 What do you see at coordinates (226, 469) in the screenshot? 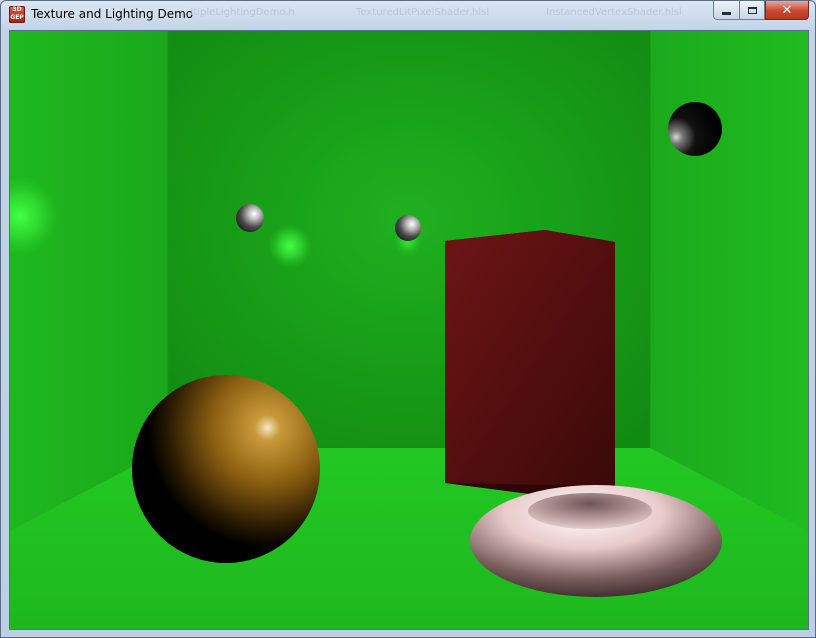
I see `gold-sphere` at bounding box center [226, 469].